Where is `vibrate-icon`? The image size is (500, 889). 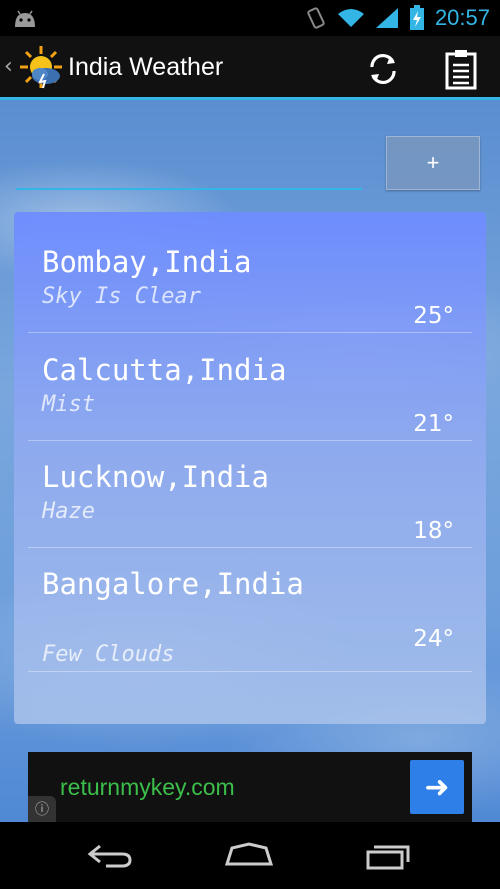 vibrate-icon is located at coordinates (316, 18).